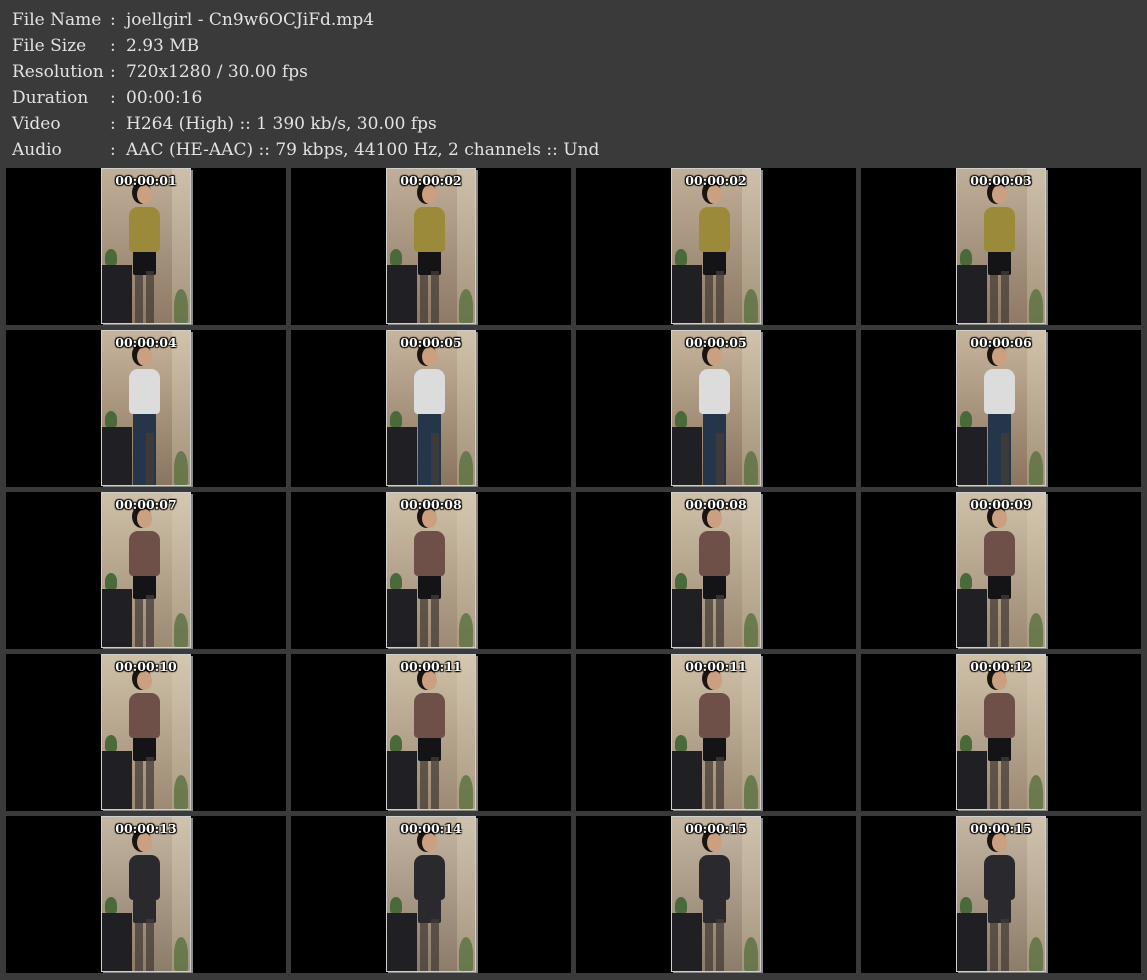  I want to click on video-frame-thumbnail: 00:00:13, so click(146, 894).